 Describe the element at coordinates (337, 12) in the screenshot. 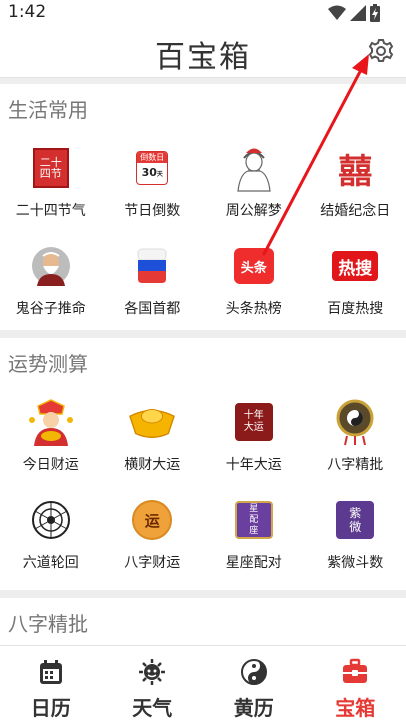

I see `wifi-icon` at that location.